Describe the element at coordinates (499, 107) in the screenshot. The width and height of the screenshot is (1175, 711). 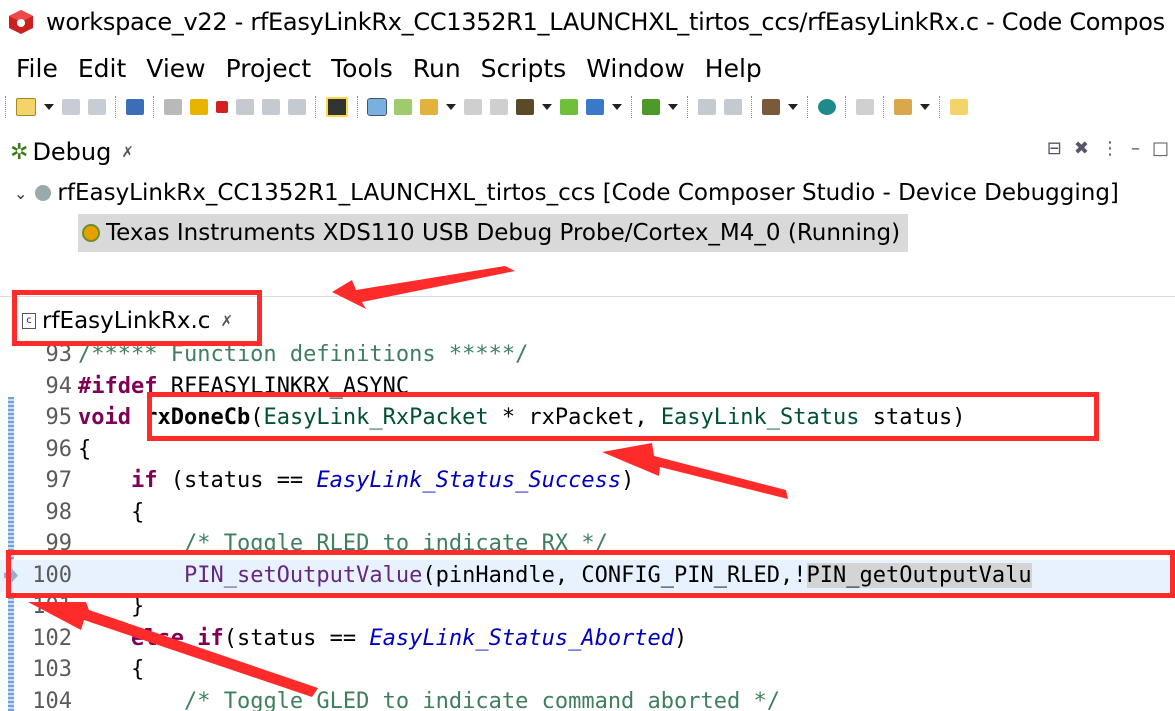
I see `remove-breakpoints-icon` at that location.